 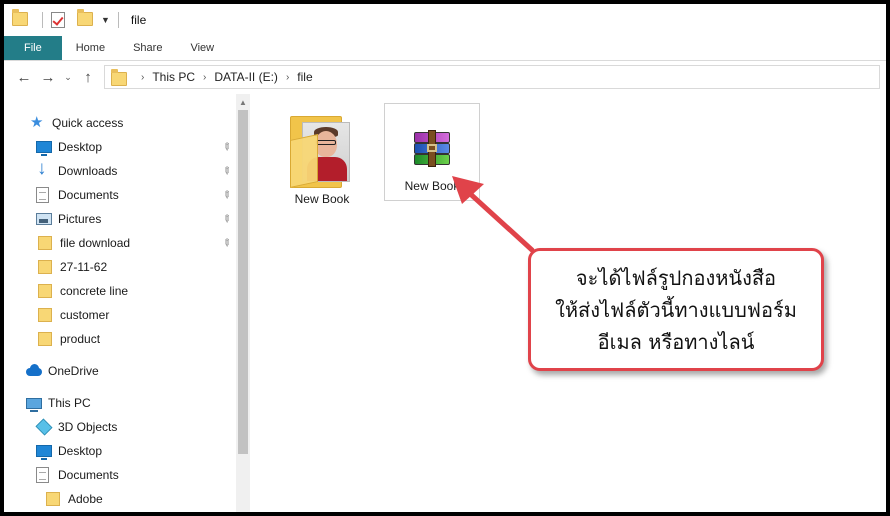 I want to click on sidebar-item-downloads: Downloads ✎, so click(x=120, y=170).